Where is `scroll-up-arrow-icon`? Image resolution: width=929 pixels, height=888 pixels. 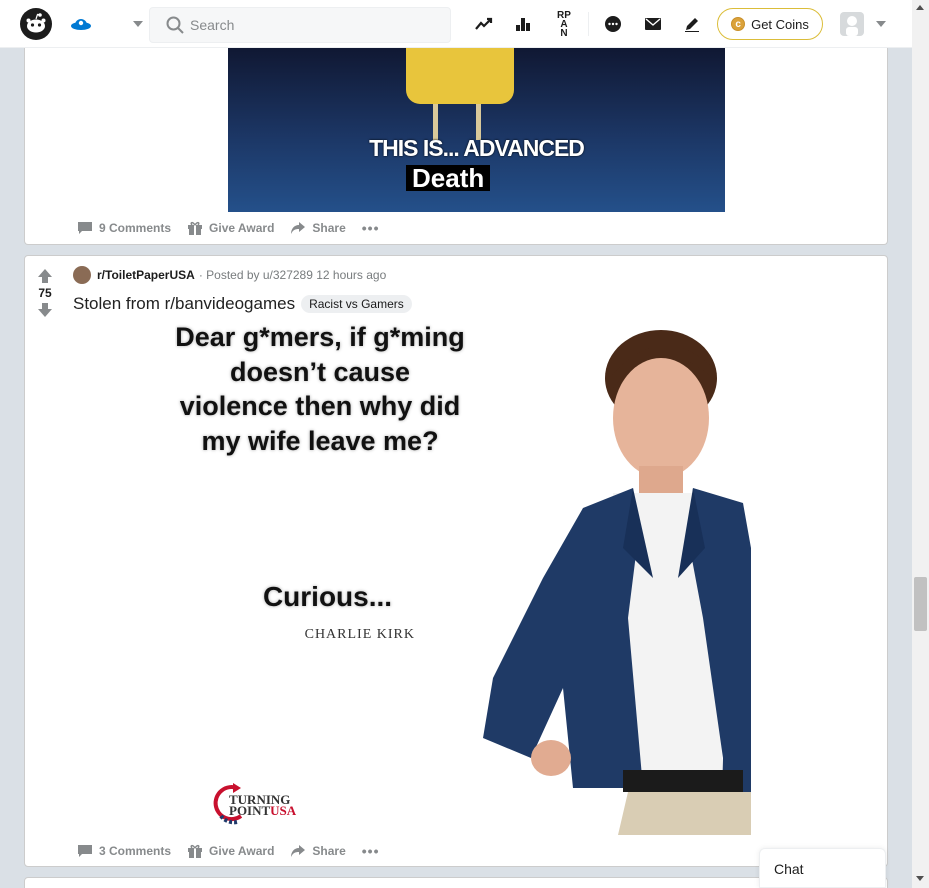 scroll-up-arrow-icon is located at coordinates (920, 7).